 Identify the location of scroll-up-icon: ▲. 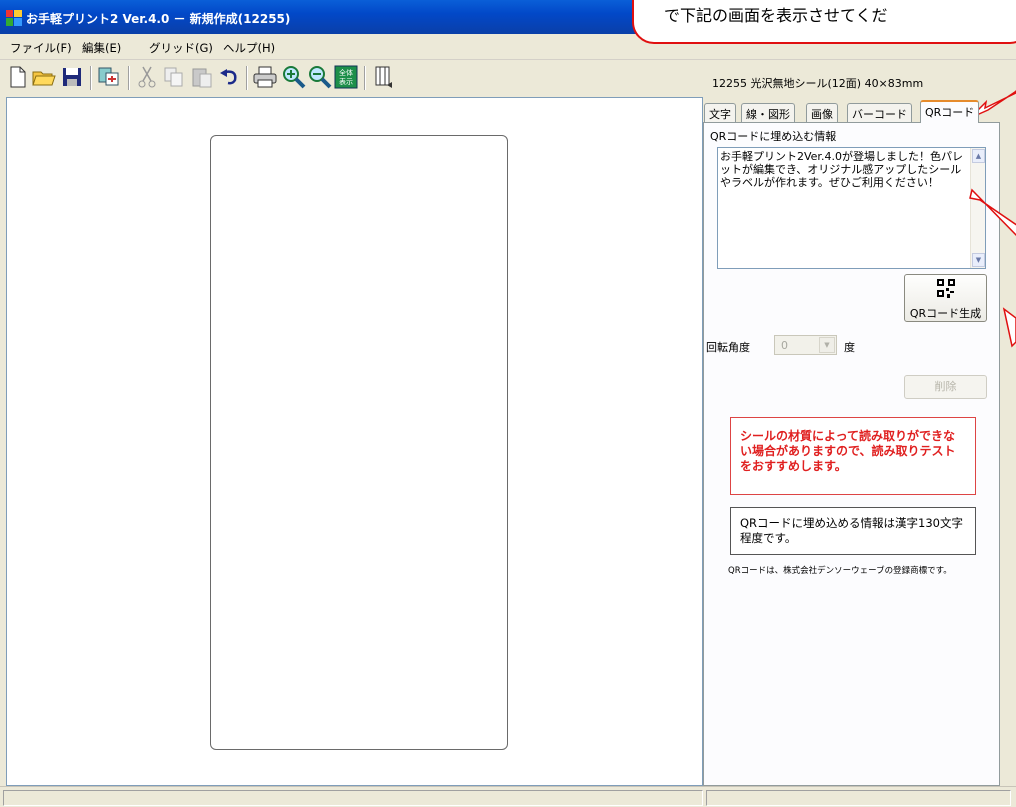
(978, 156).